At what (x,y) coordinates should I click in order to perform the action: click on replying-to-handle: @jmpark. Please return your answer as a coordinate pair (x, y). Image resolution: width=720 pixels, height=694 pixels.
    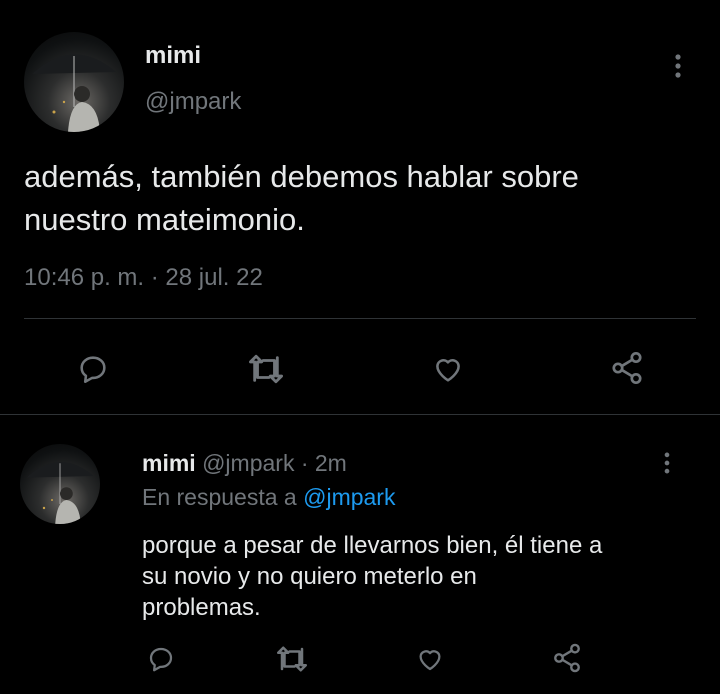
    Looking at the image, I should click on (349, 497).